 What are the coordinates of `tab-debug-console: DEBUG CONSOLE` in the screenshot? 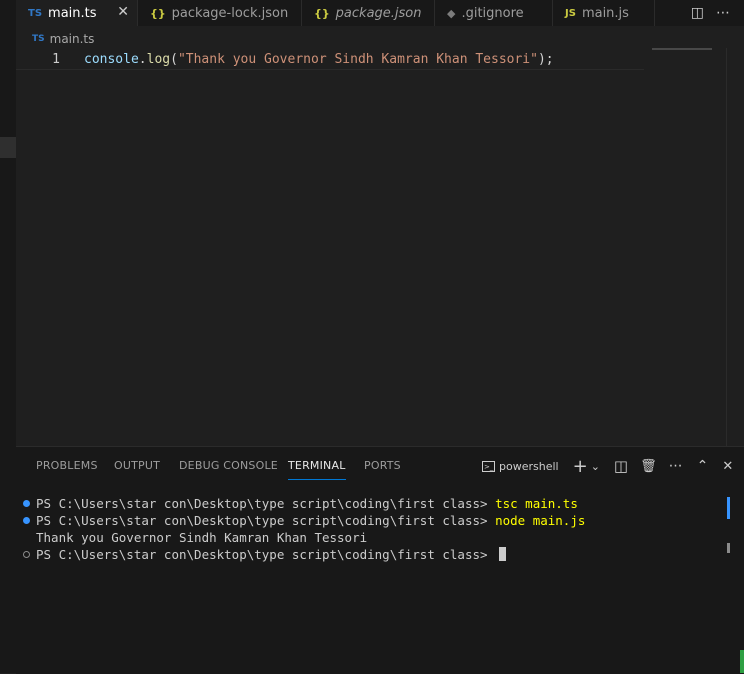 It's located at (228, 465).